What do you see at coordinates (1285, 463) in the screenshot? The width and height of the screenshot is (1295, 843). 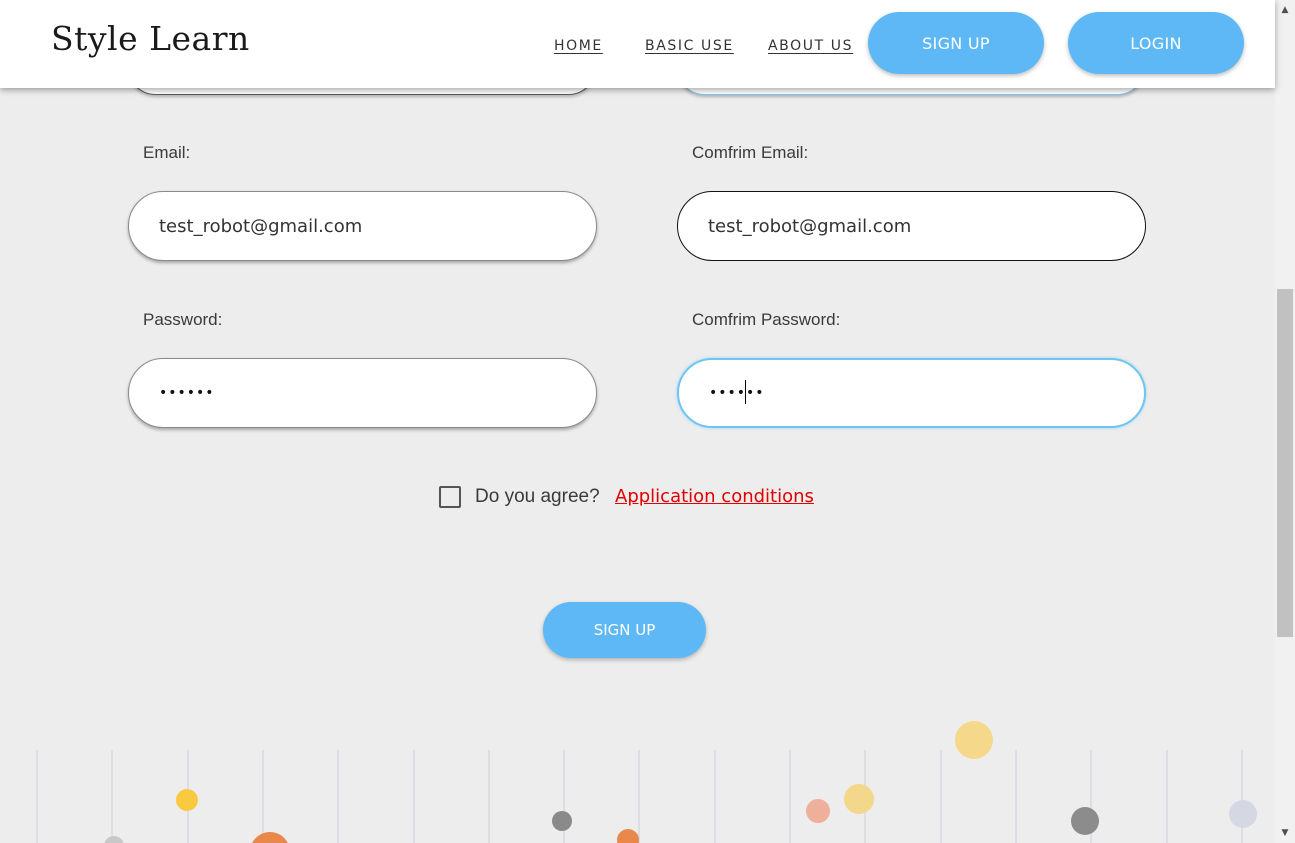 I see `scroll-thumb` at bounding box center [1285, 463].